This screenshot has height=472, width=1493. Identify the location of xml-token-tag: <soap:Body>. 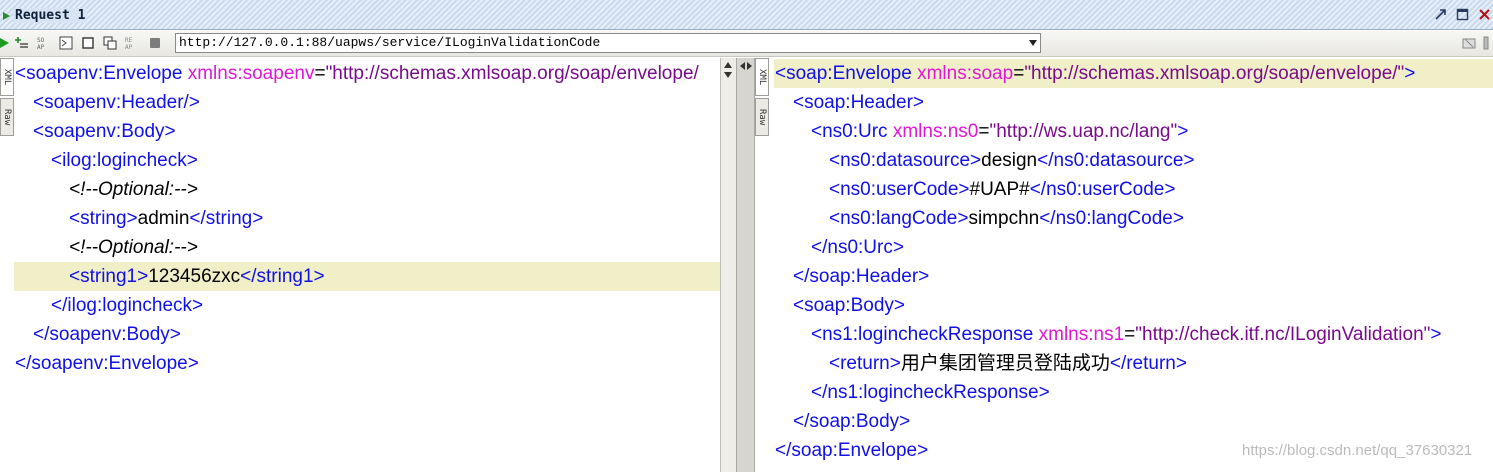
(849, 305).